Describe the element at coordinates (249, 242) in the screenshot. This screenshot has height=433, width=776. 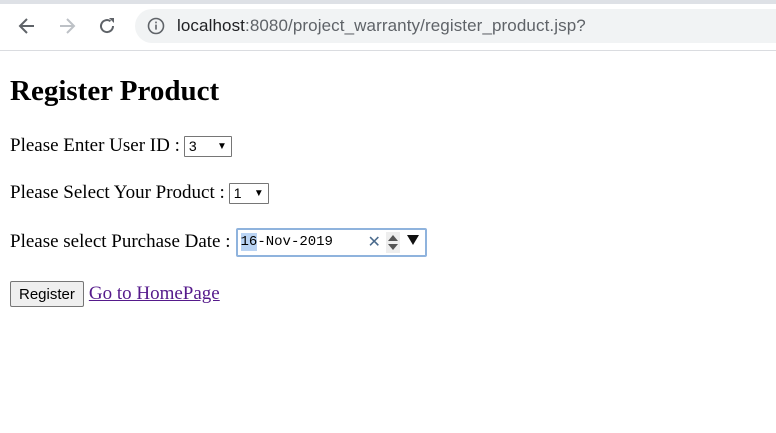
I see `date-day-segment: 16` at that location.